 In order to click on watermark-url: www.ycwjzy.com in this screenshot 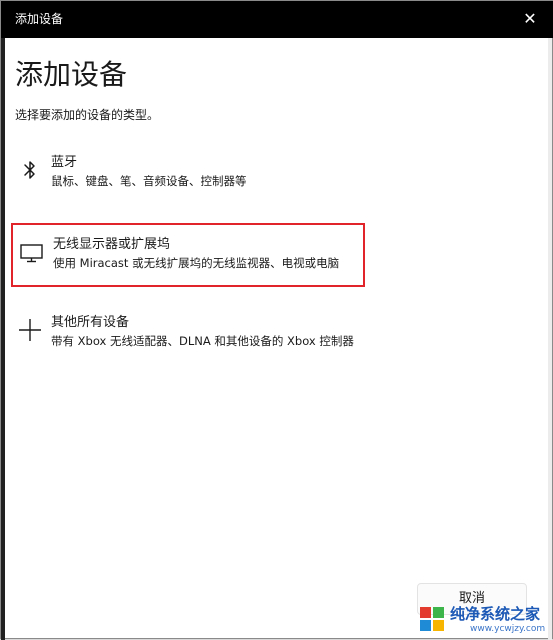, I will do `click(508, 629)`.